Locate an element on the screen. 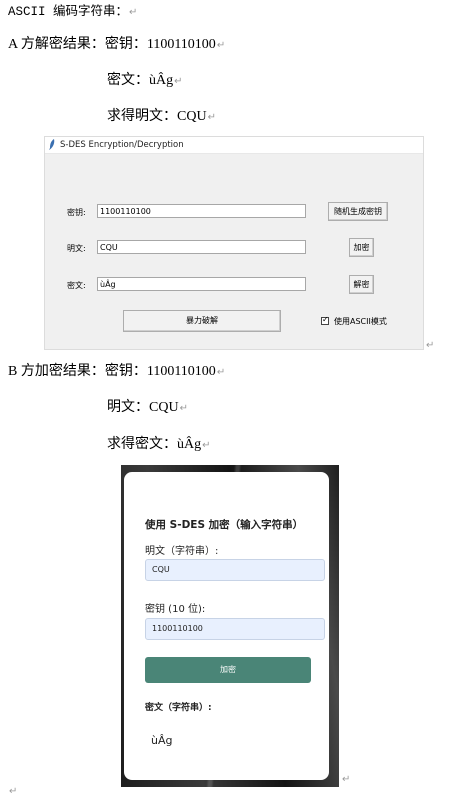 The image size is (450, 797). ascii-mode-label: 使用ASCII模式 is located at coordinates (360, 321).